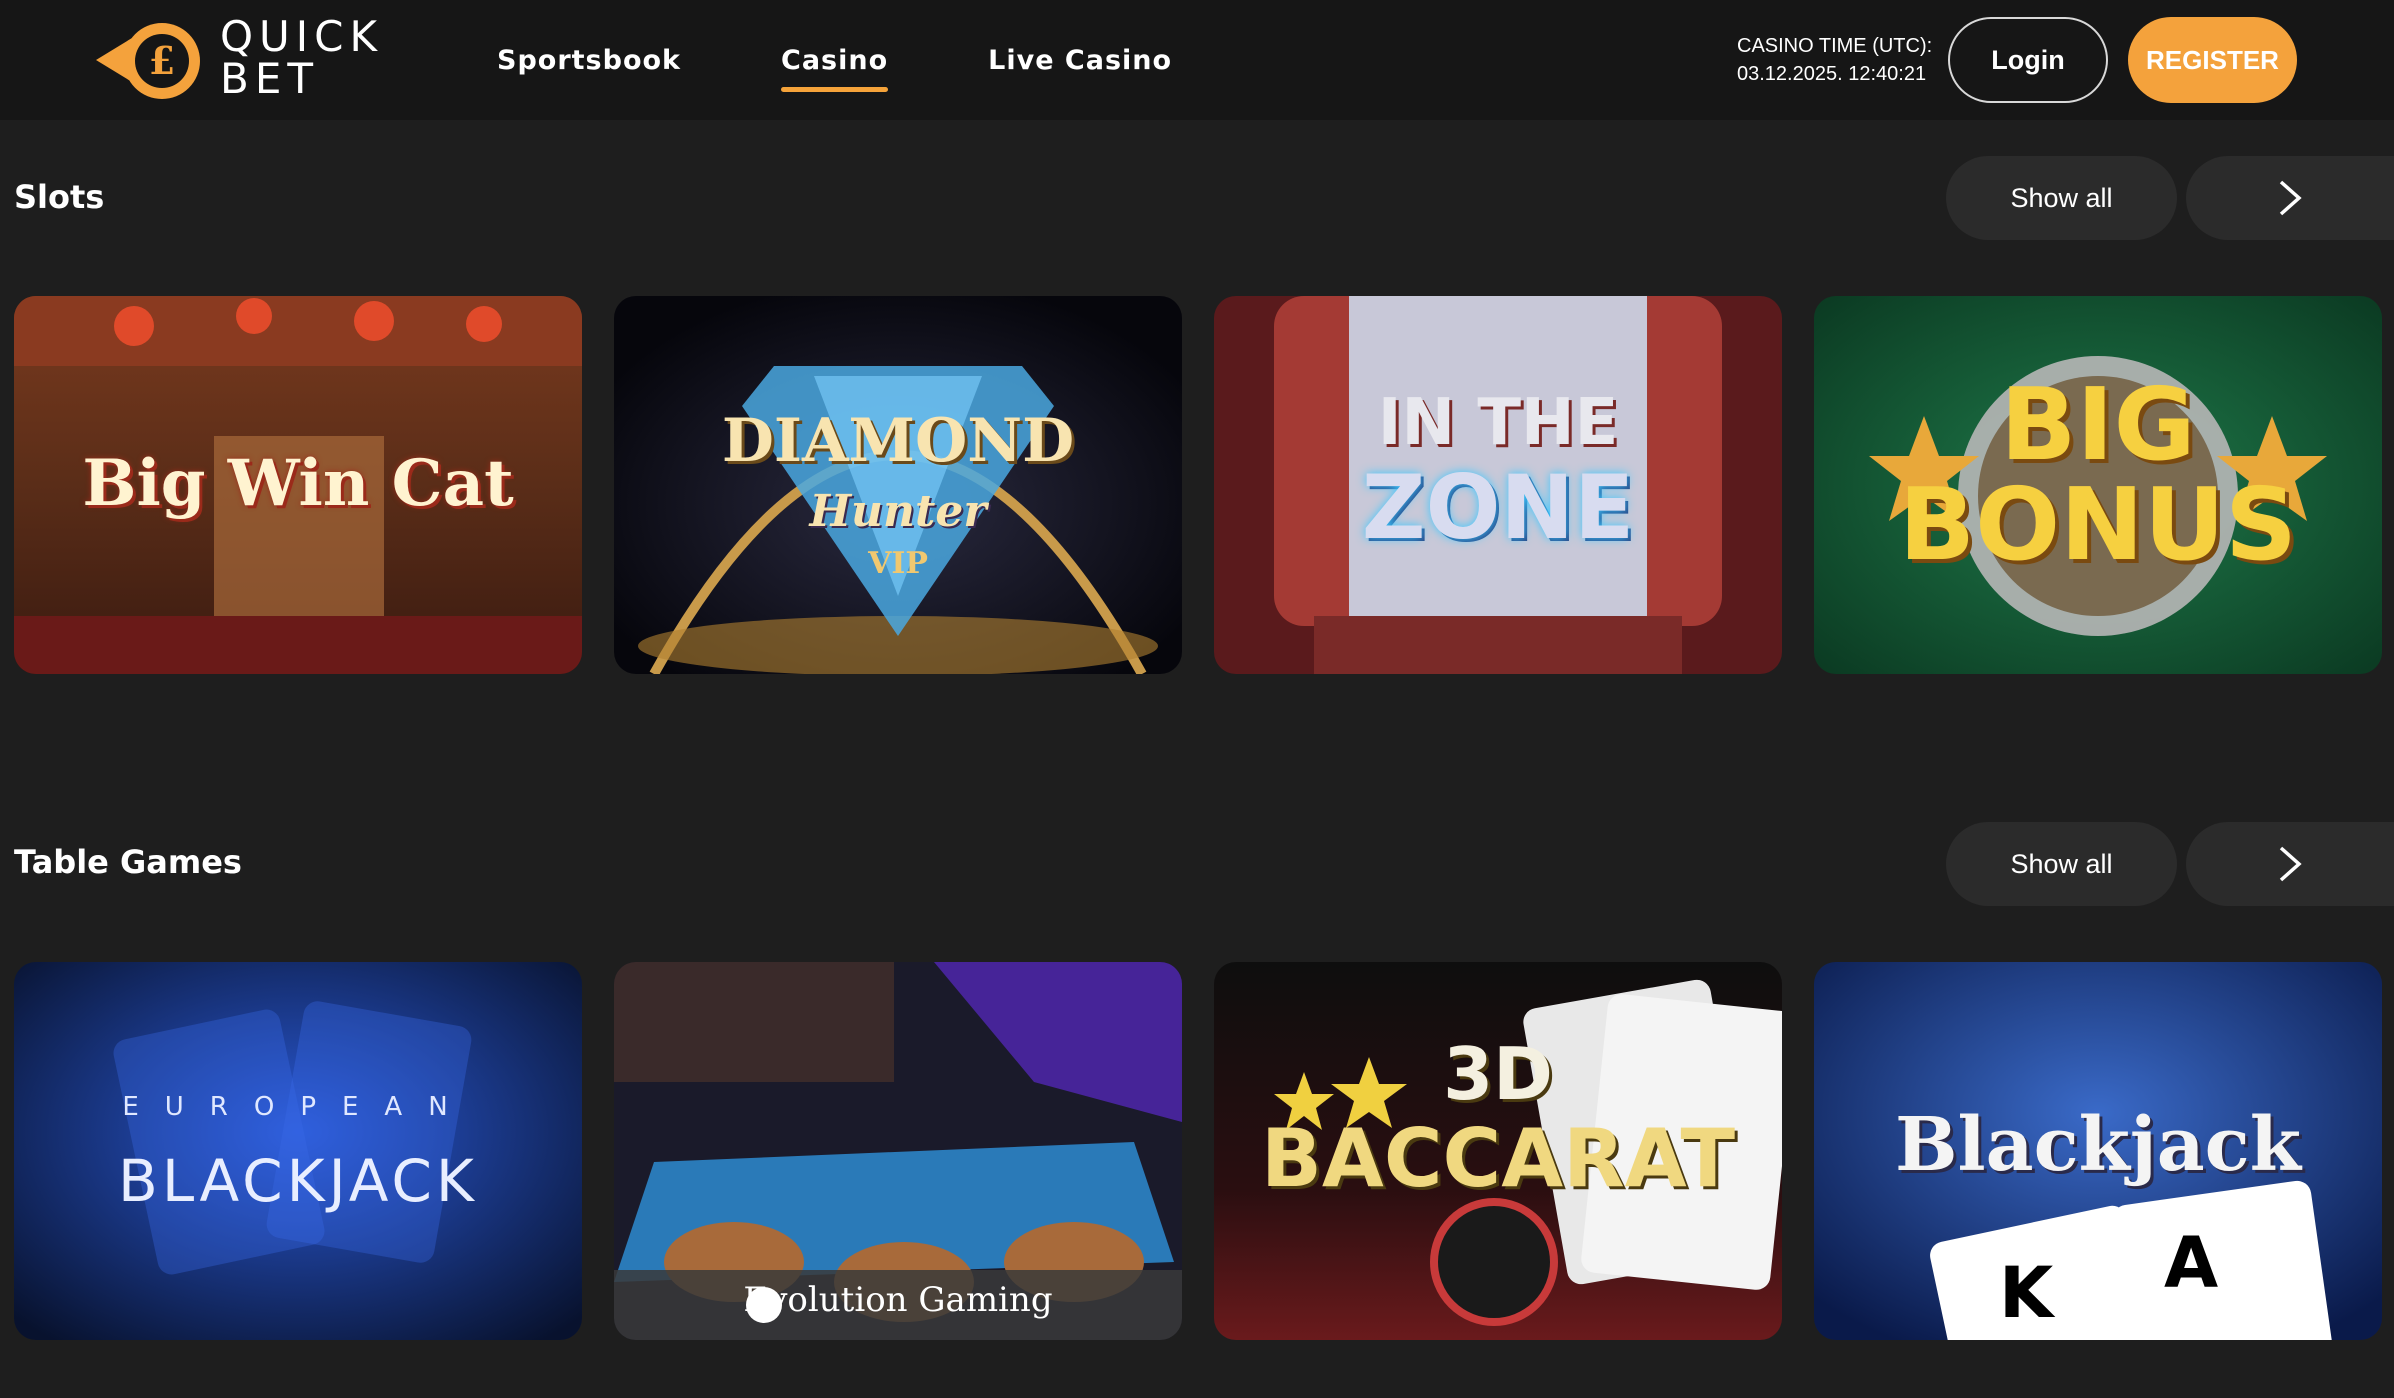 This screenshot has width=2394, height=1398. I want to click on game-tile-big-bonus: BIG BONUS, so click(2098, 485).